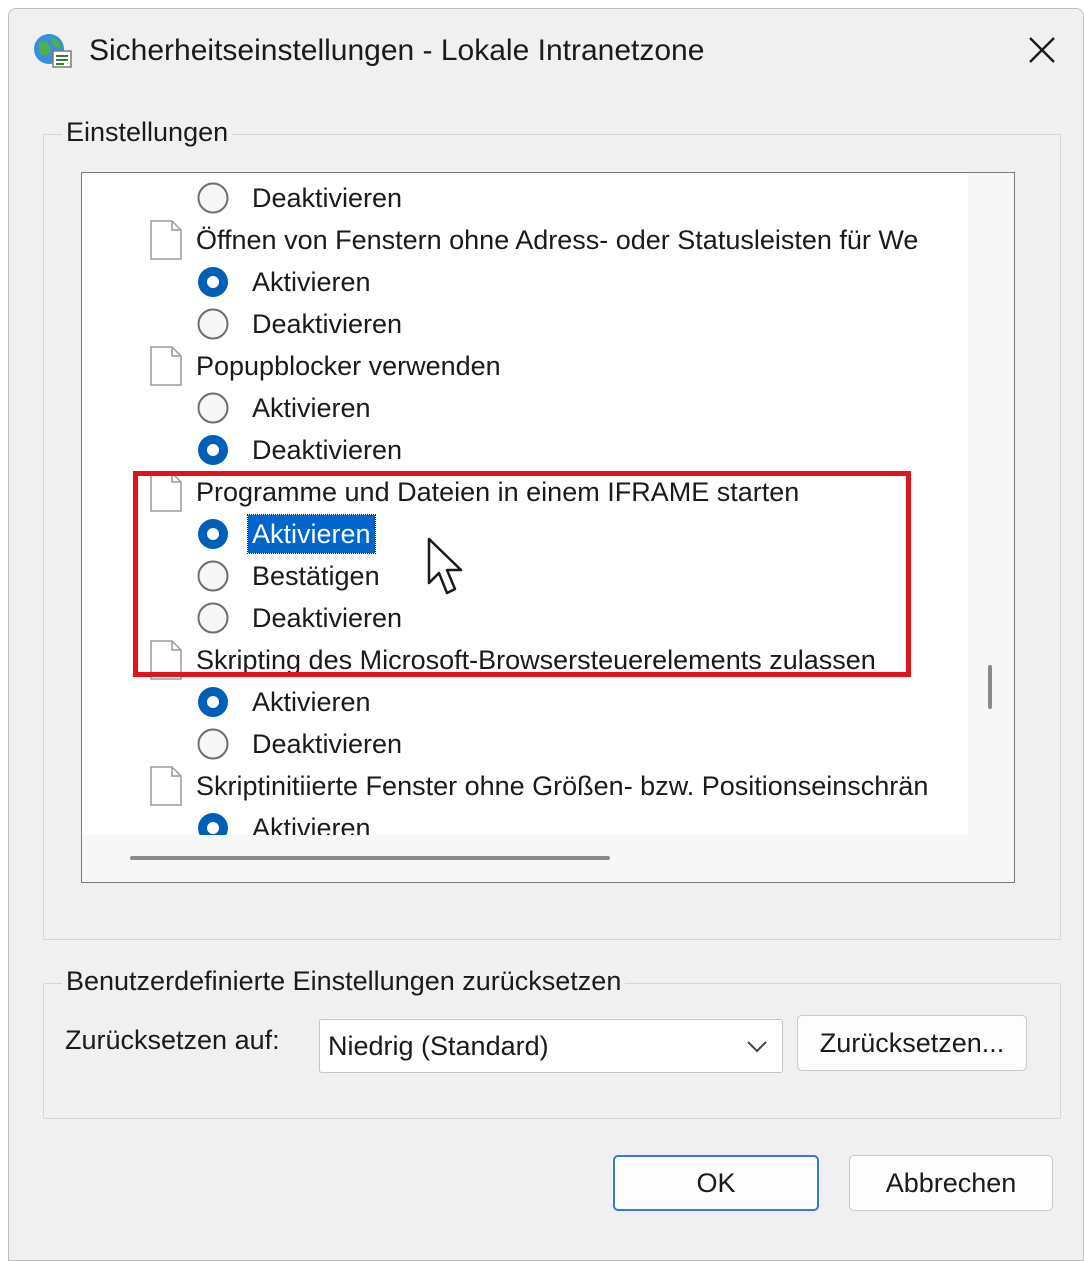 This screenshot has height=1261, width=1084. Describe the element at coordinates (990, 687) in the screenshot. I see `vertical-scroll-thumb` at that location.